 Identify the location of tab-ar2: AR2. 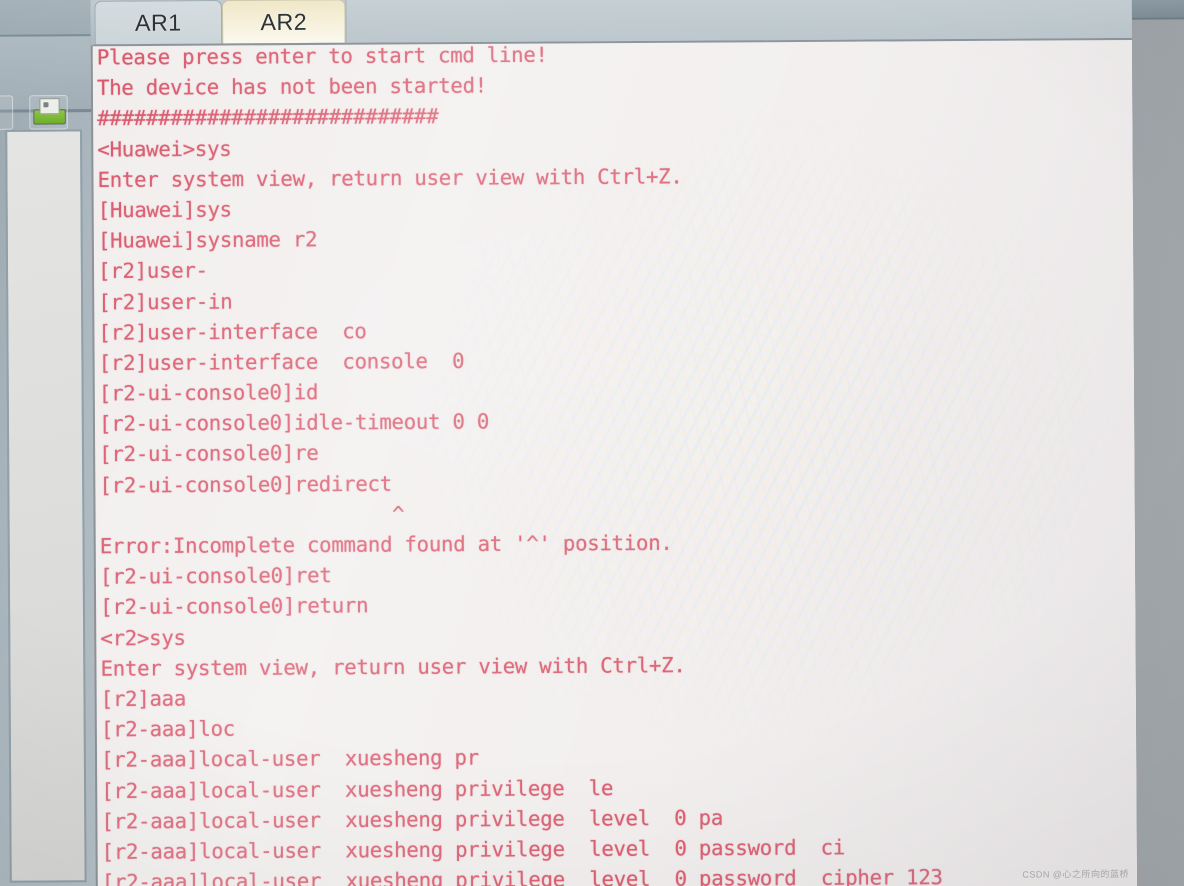
(283, 22).